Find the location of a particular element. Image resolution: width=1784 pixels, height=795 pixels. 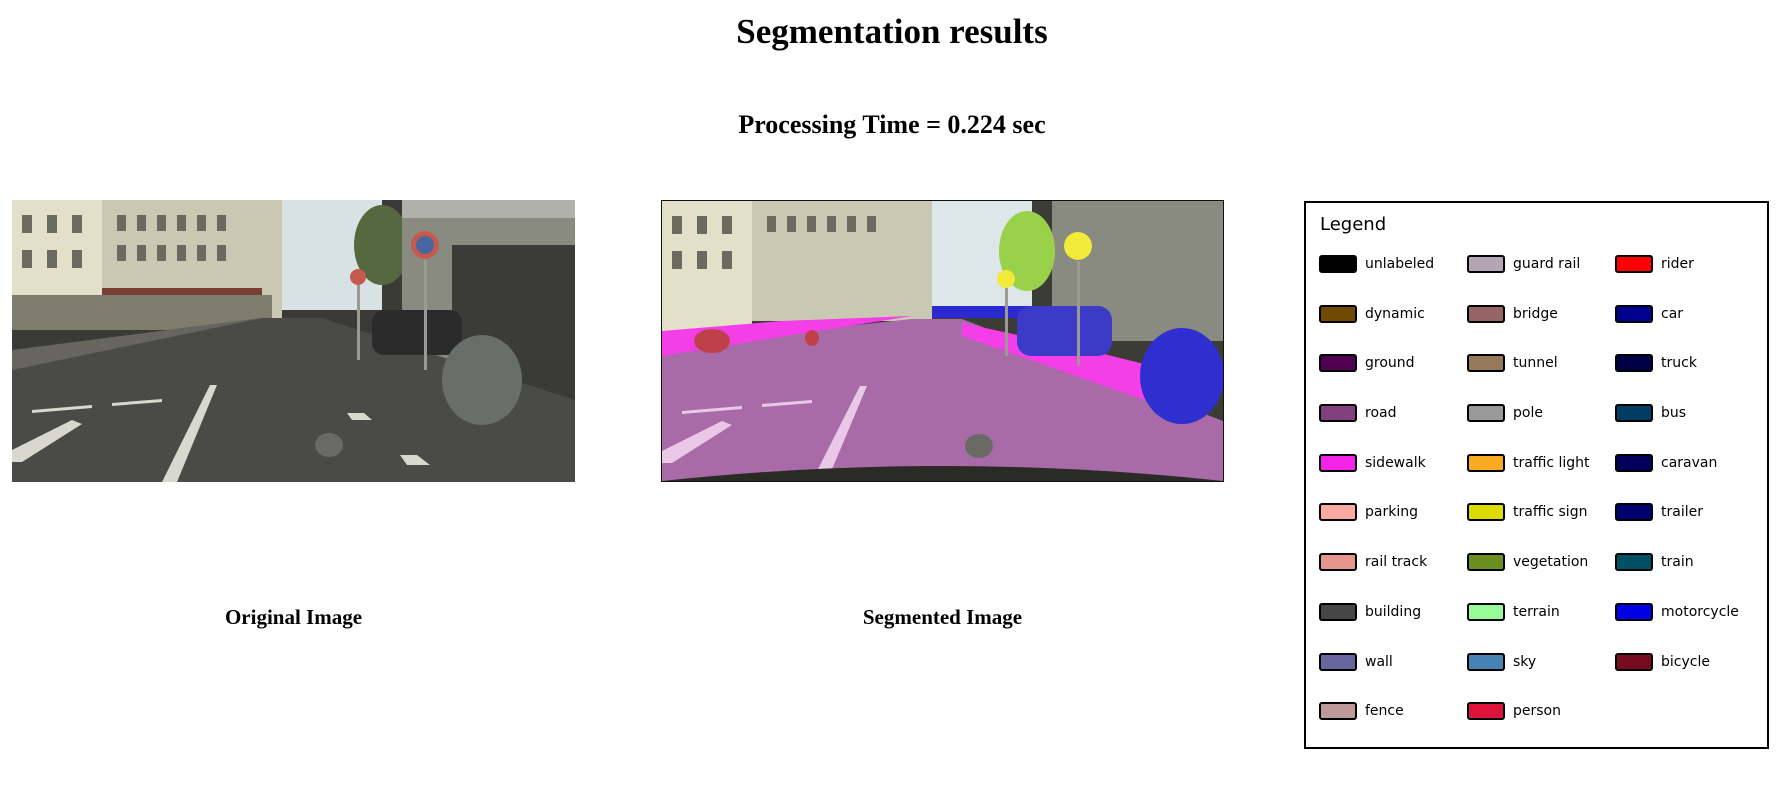

legend-item: parking is located at coordinates (1393, 512).